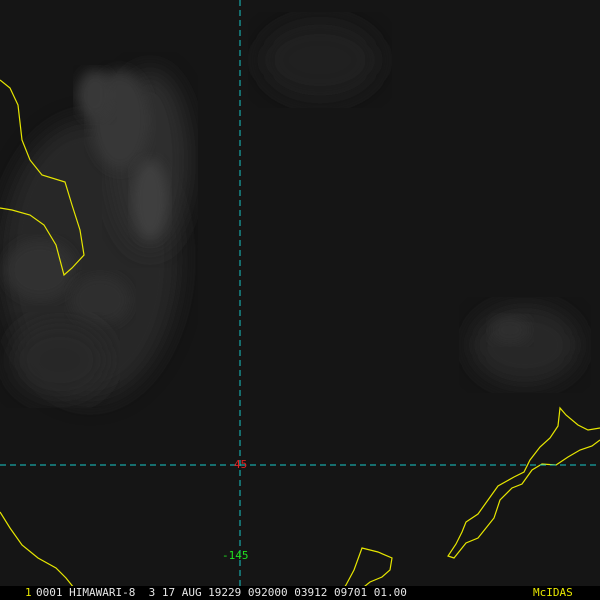  Describe the element at coordinates (235, 555) in the screenshot. I see `longitude-label: -145` at that location.